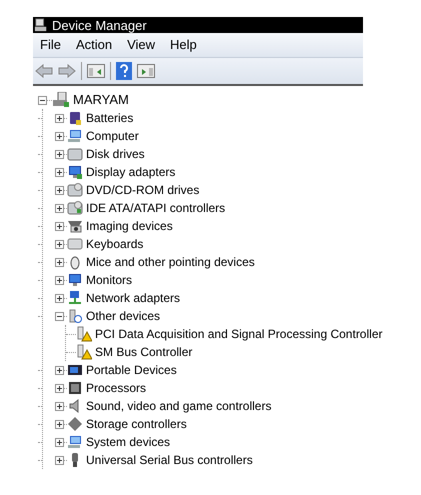 The height and width of the screenshot is (495, 421). Describe the element at coordinates (115, 154) in the screenshot. I see `tree-item: Disk drives` at that location.